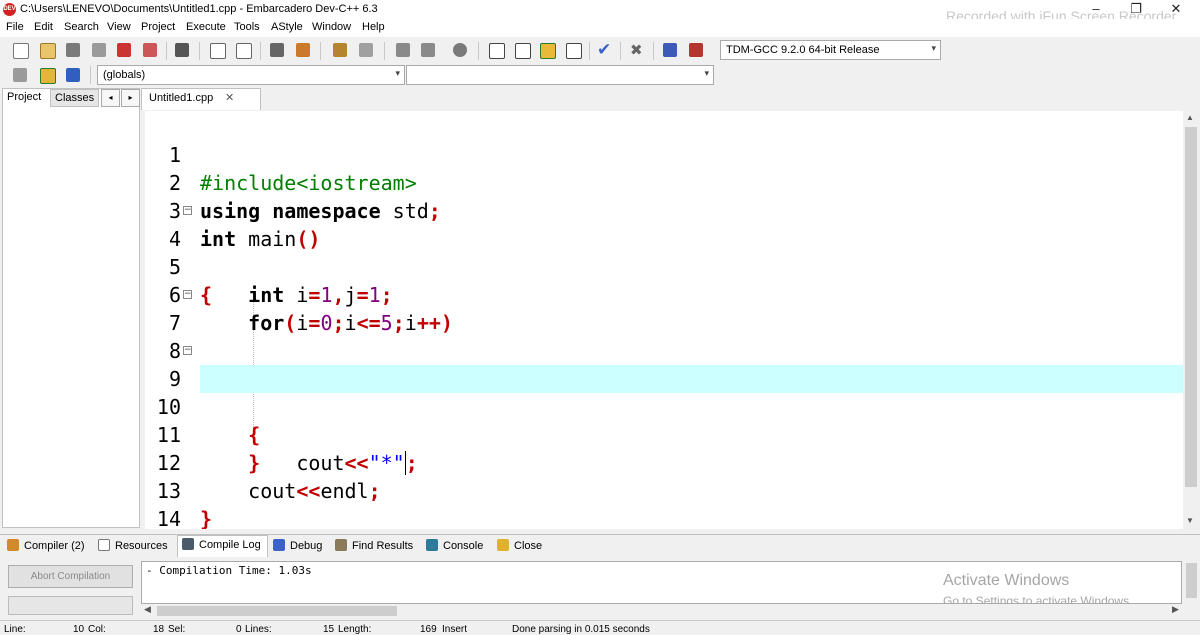  Describe the element at coordinates (383, 546) in the screenshot. I see `tab-find-results-label: Find Results` at that location.